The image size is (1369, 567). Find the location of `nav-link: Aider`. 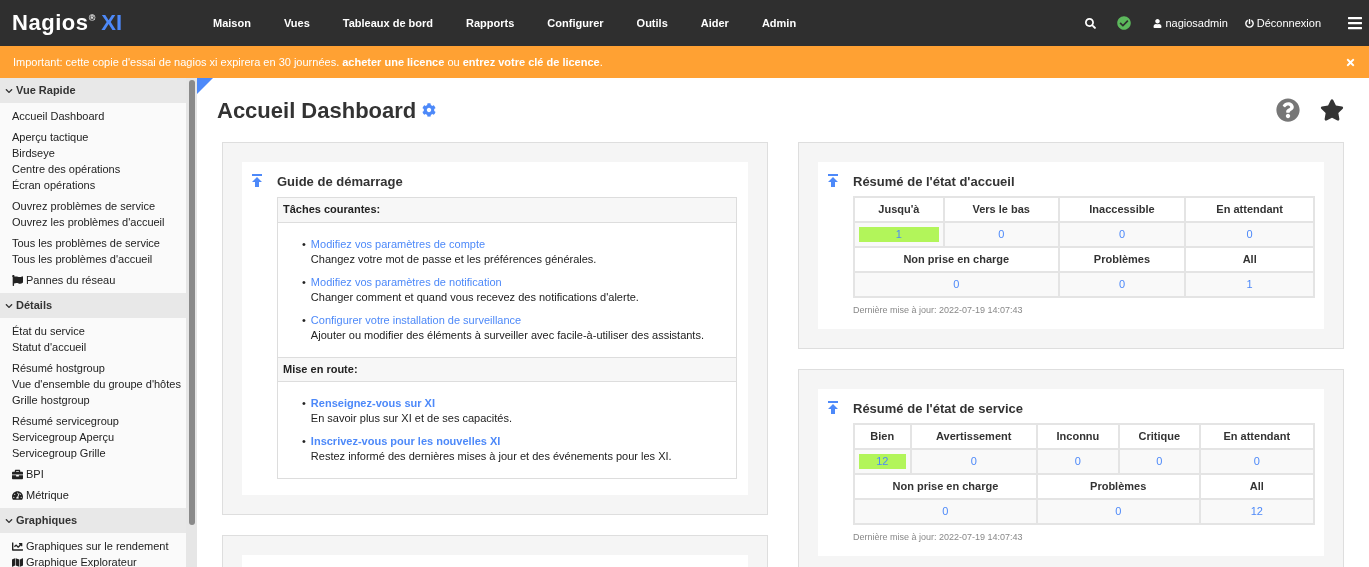

nav-link: Aider is located at coordinates (714, 23).